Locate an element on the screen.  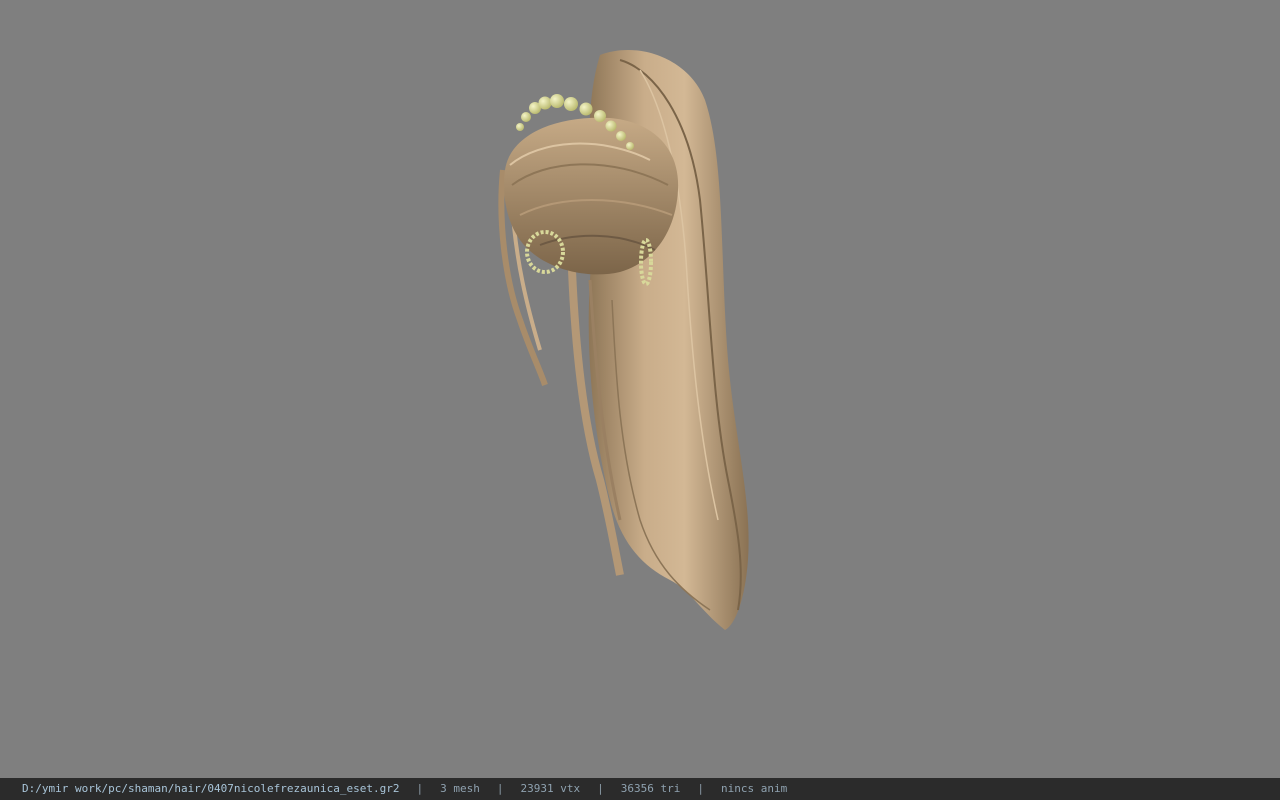
vertex-count: 23931 vtx is located at coordinates (550, 788).